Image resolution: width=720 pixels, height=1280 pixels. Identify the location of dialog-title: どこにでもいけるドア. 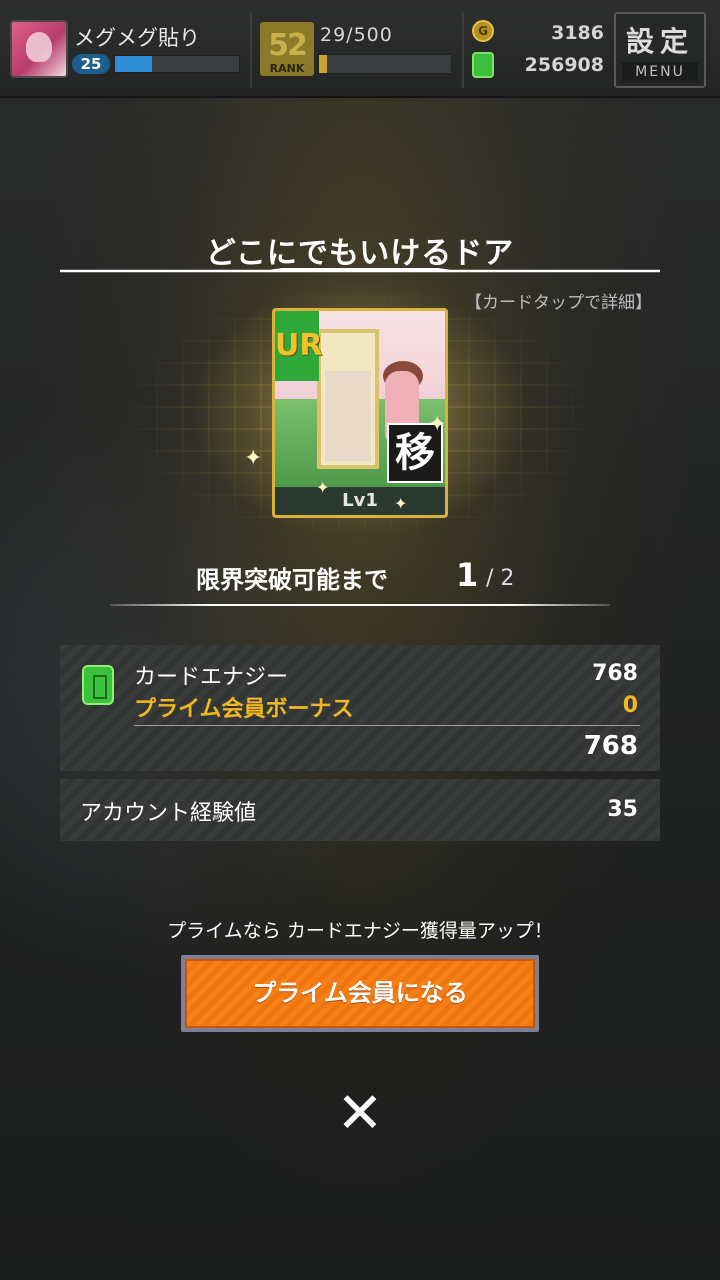
(360, 253).